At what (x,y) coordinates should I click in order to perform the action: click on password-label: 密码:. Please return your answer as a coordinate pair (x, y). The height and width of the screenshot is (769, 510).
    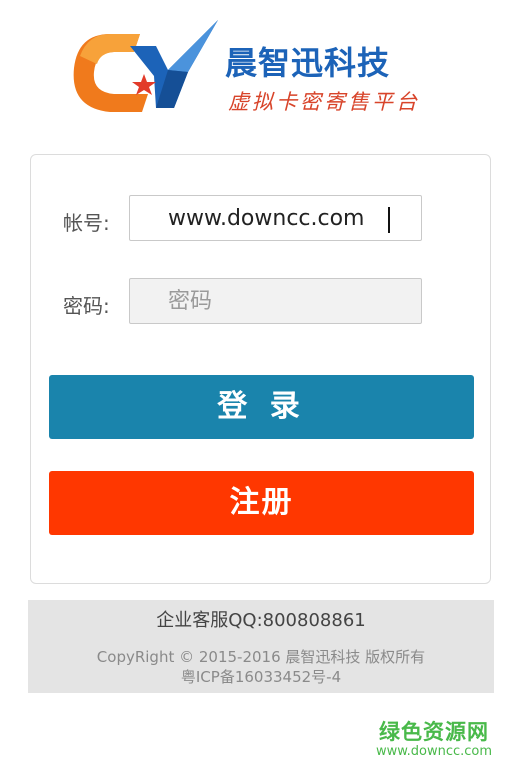
    Looking at the image, I should click on (86, 306).